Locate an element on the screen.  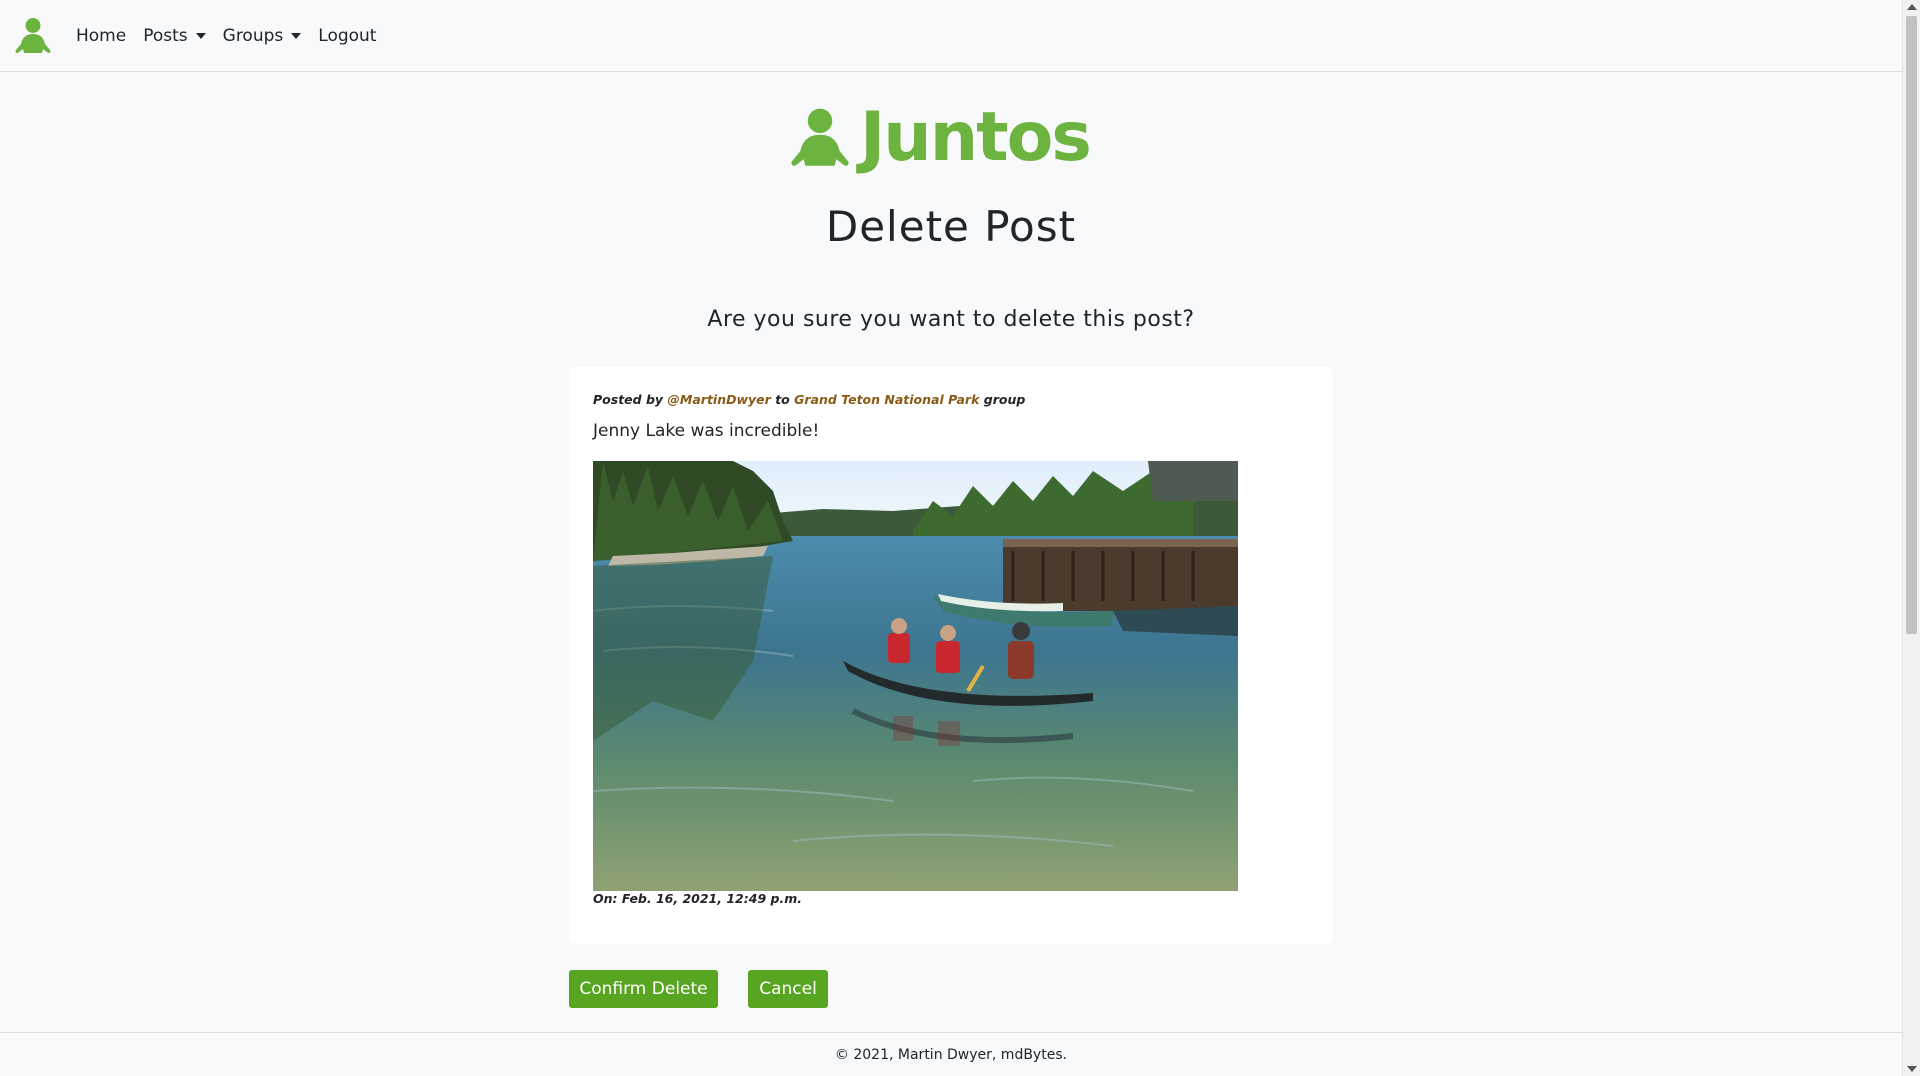
logo-wordmark: Juntos is located at coordinates (976, 137).